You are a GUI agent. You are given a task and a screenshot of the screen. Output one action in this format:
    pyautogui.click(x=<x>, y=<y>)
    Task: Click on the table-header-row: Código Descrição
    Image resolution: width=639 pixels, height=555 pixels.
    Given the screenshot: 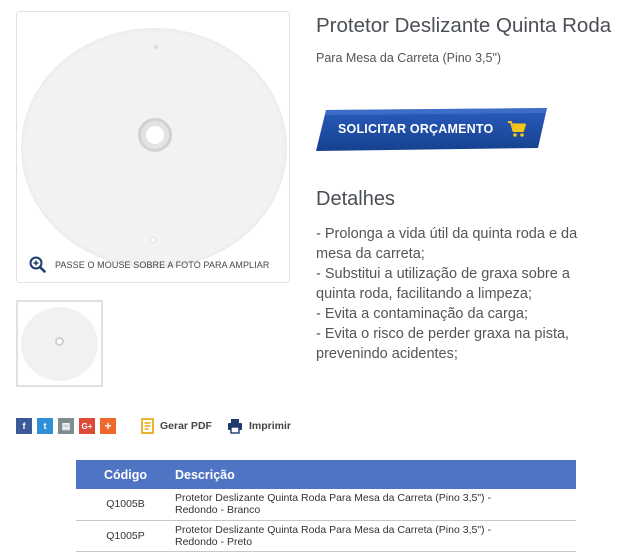 What is the action you would take?
    pyautogui.click(x=326, y=474)
    